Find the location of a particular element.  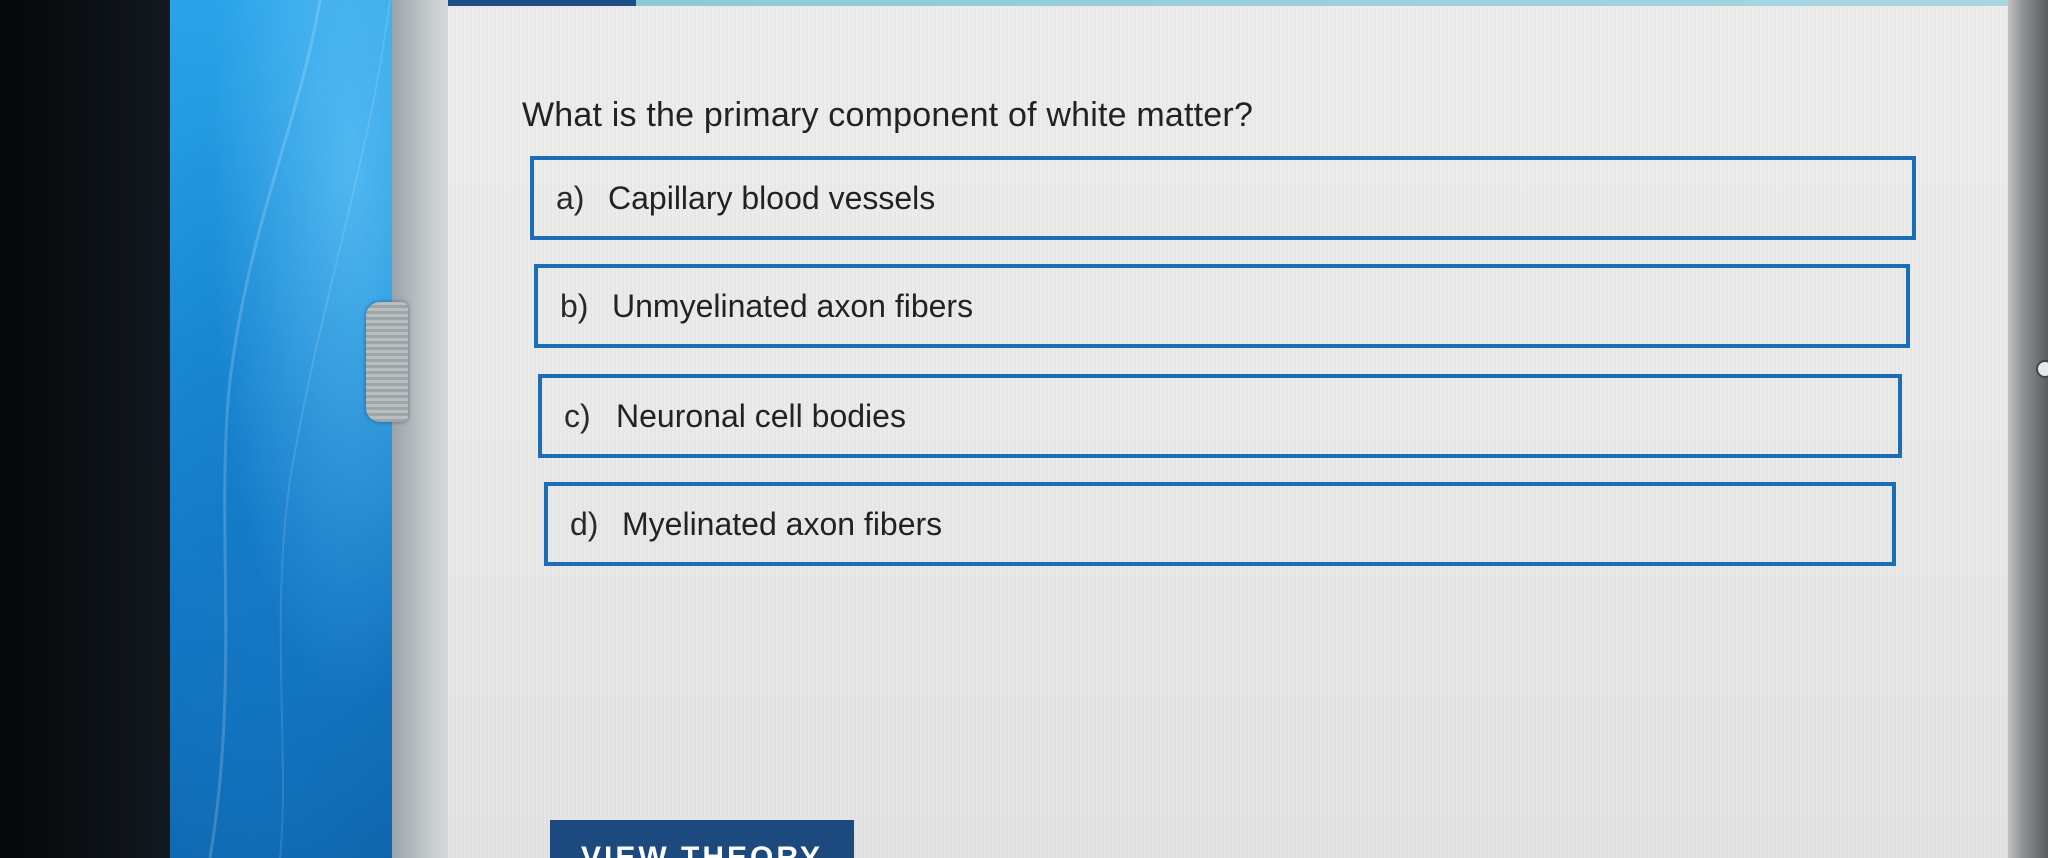

option-text: Unmyelinated axon fibers is located at coordinates (793, 306).